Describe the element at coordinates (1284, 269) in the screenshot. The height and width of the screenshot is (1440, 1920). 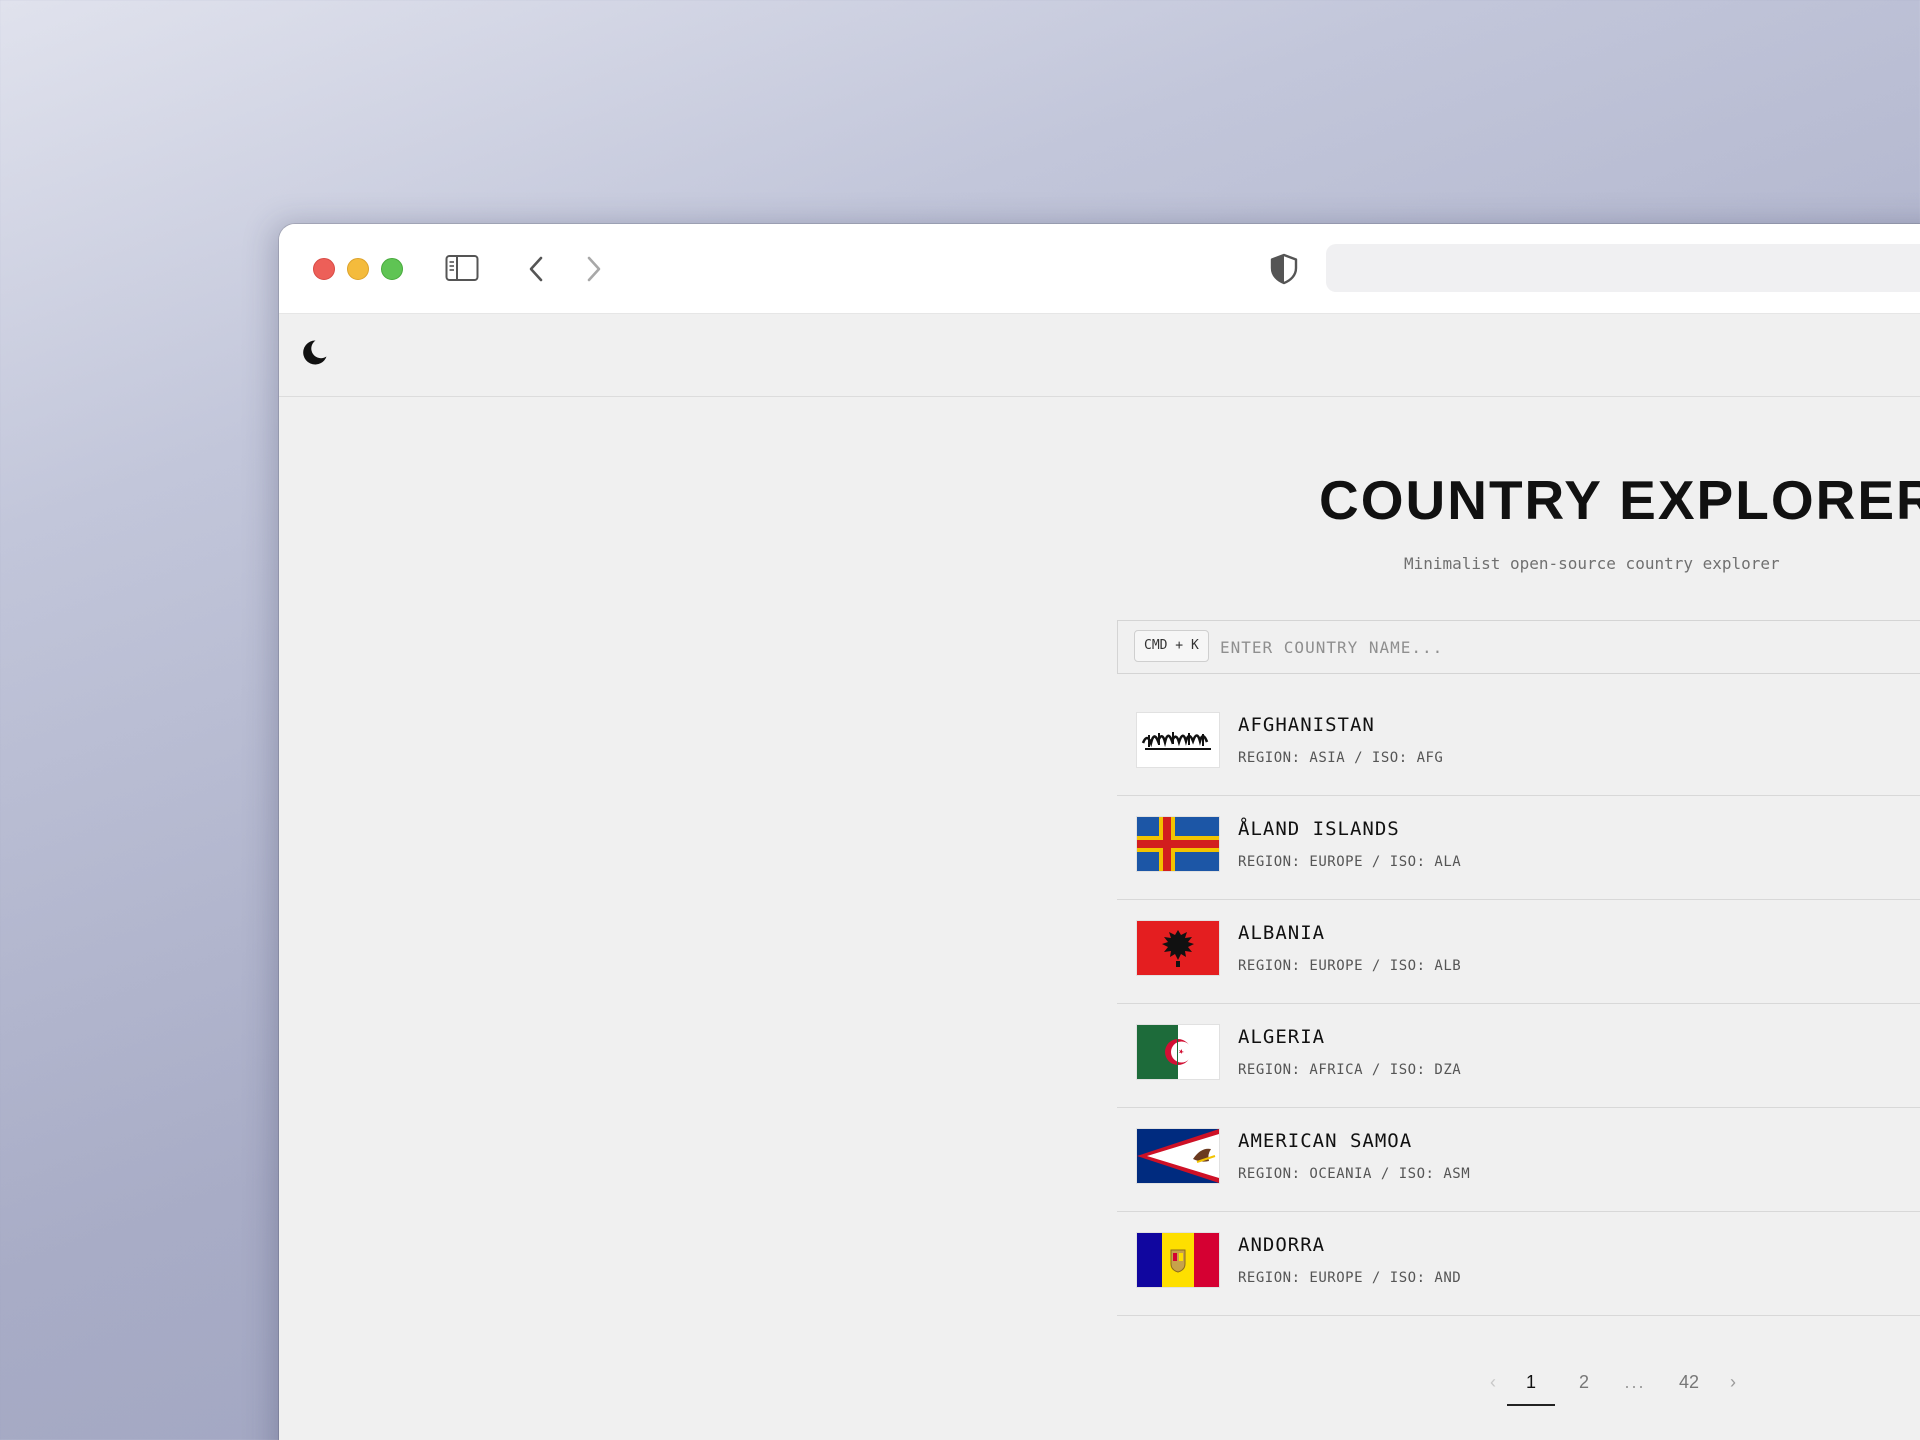
I see `shield-icon` at that location.